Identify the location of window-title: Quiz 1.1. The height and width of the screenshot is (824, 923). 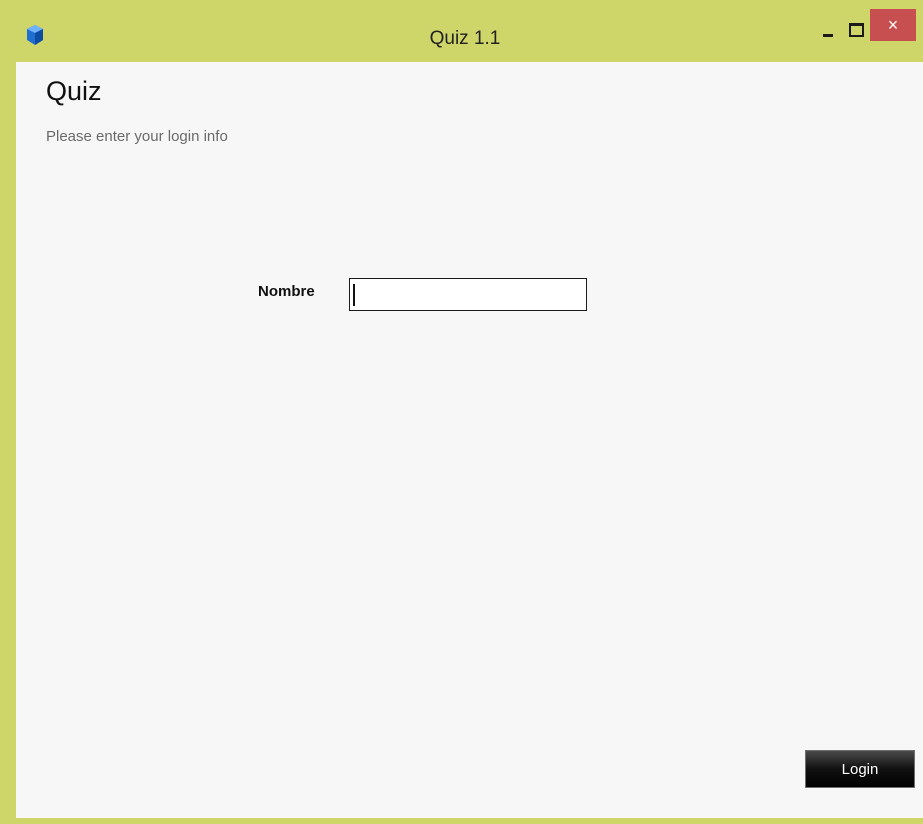
(465, 38).